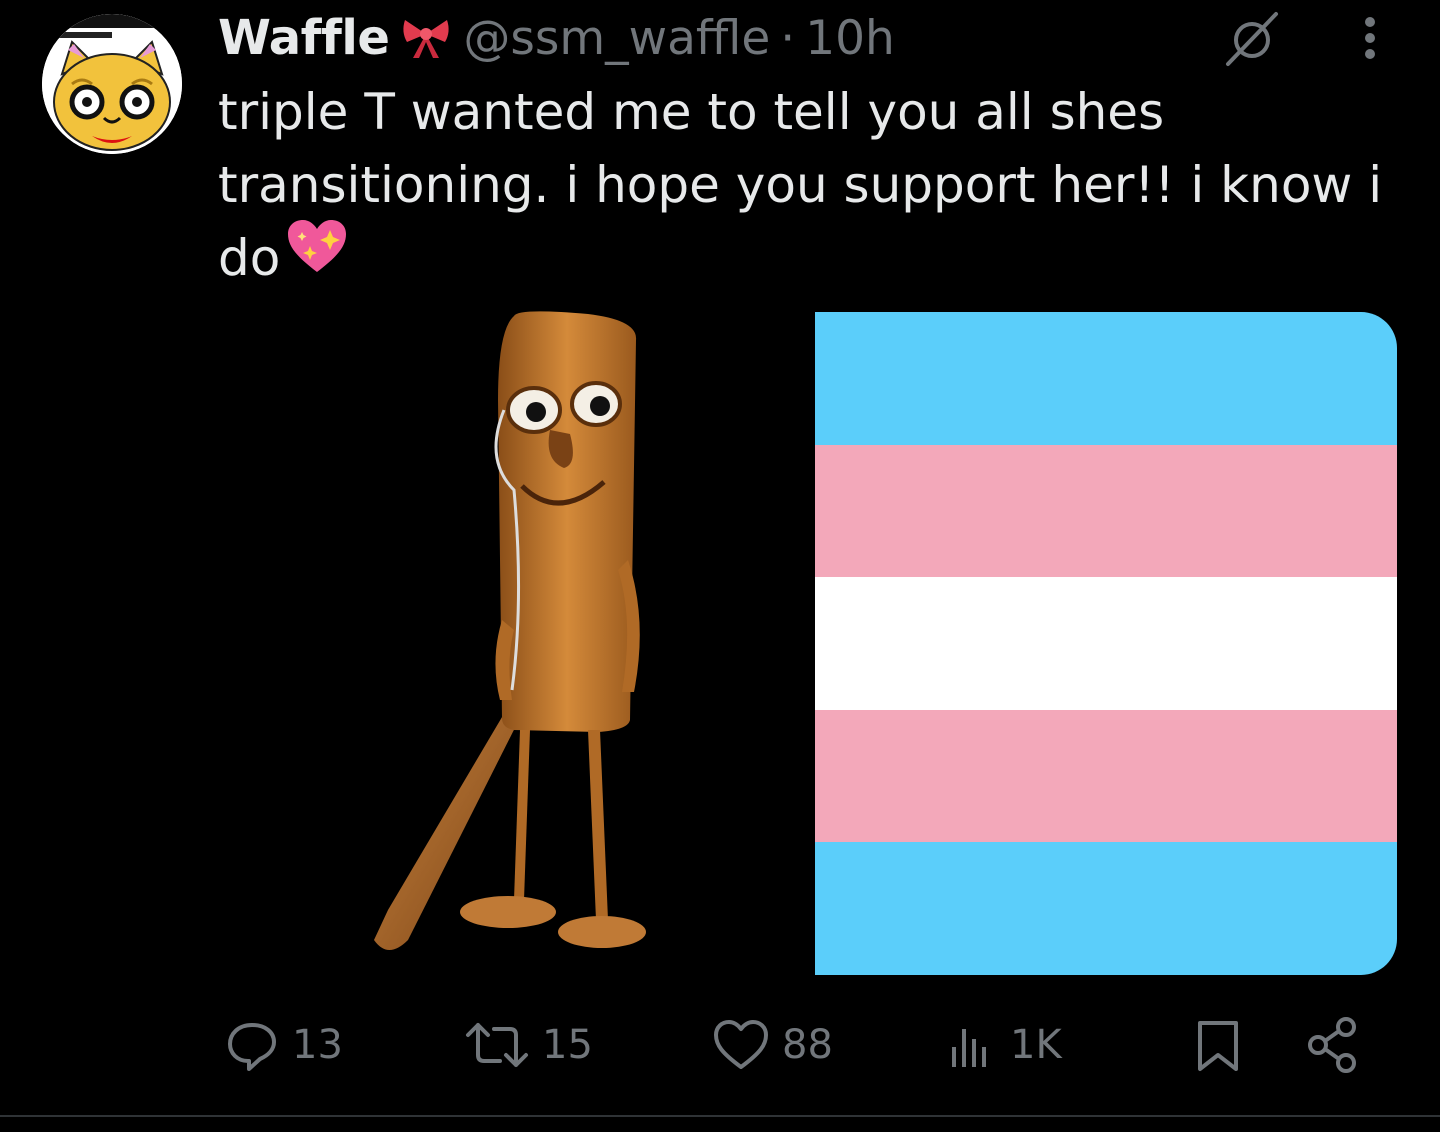  Describe the element at coordinates (1106, 378) in the screenshot. I see `flag-stripe-blue-top` at that location.